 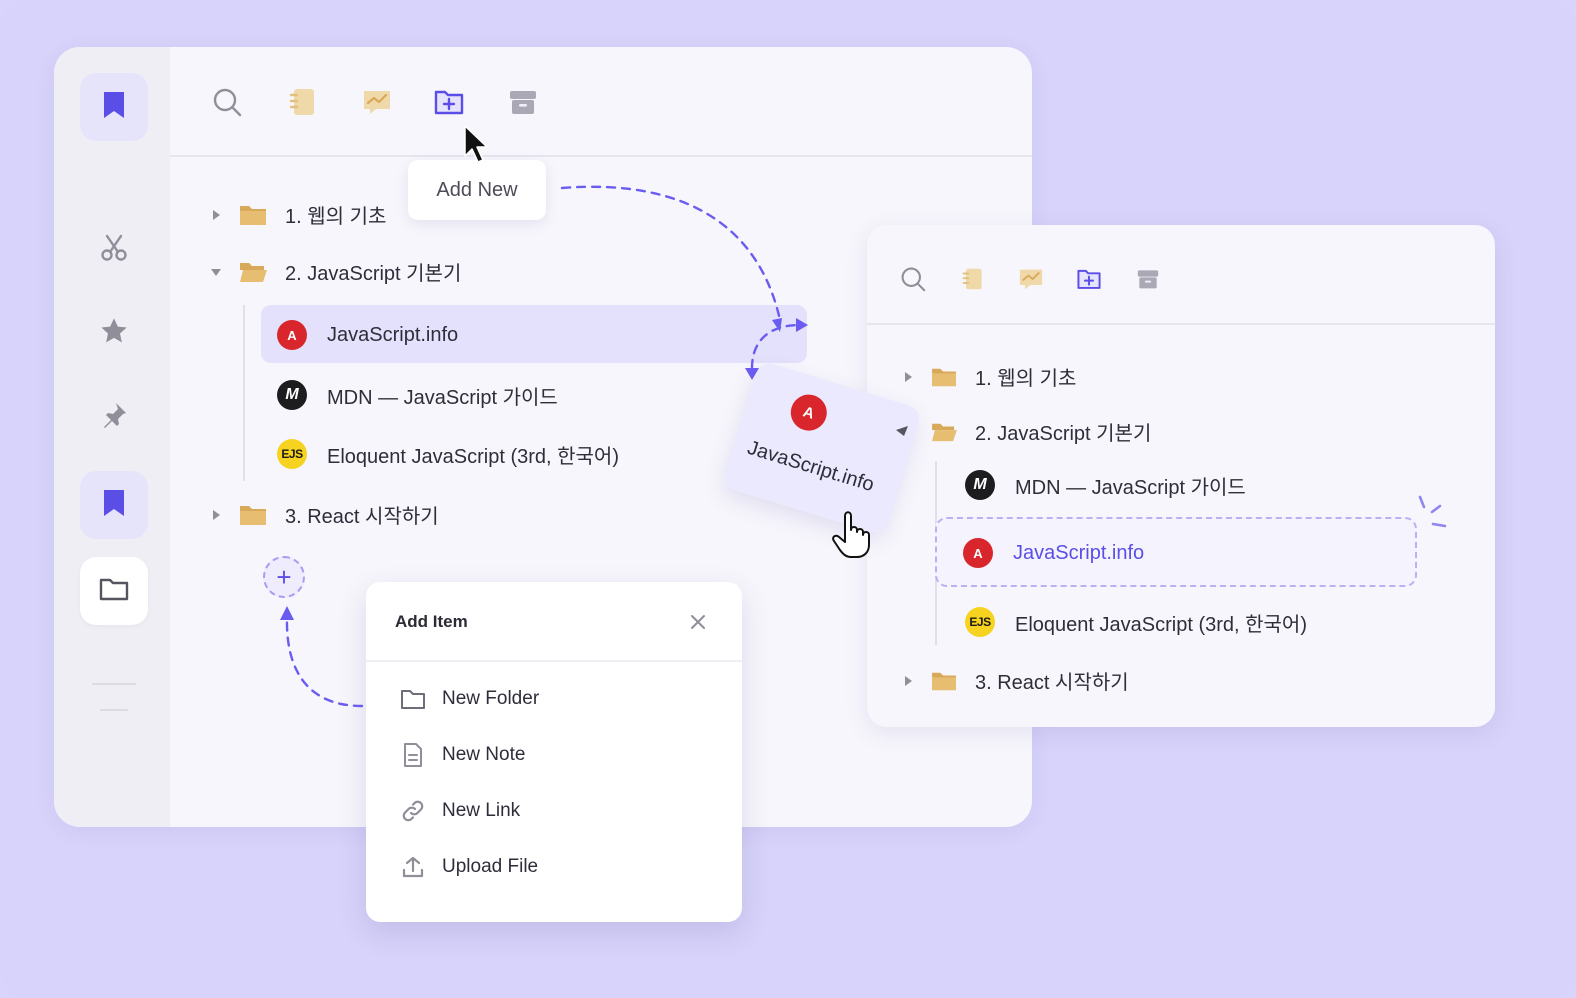 What do you see at coordinates (554, 622) in the screenshot?
I see `popup-header: Add Item` at bounding box center [554, 622].